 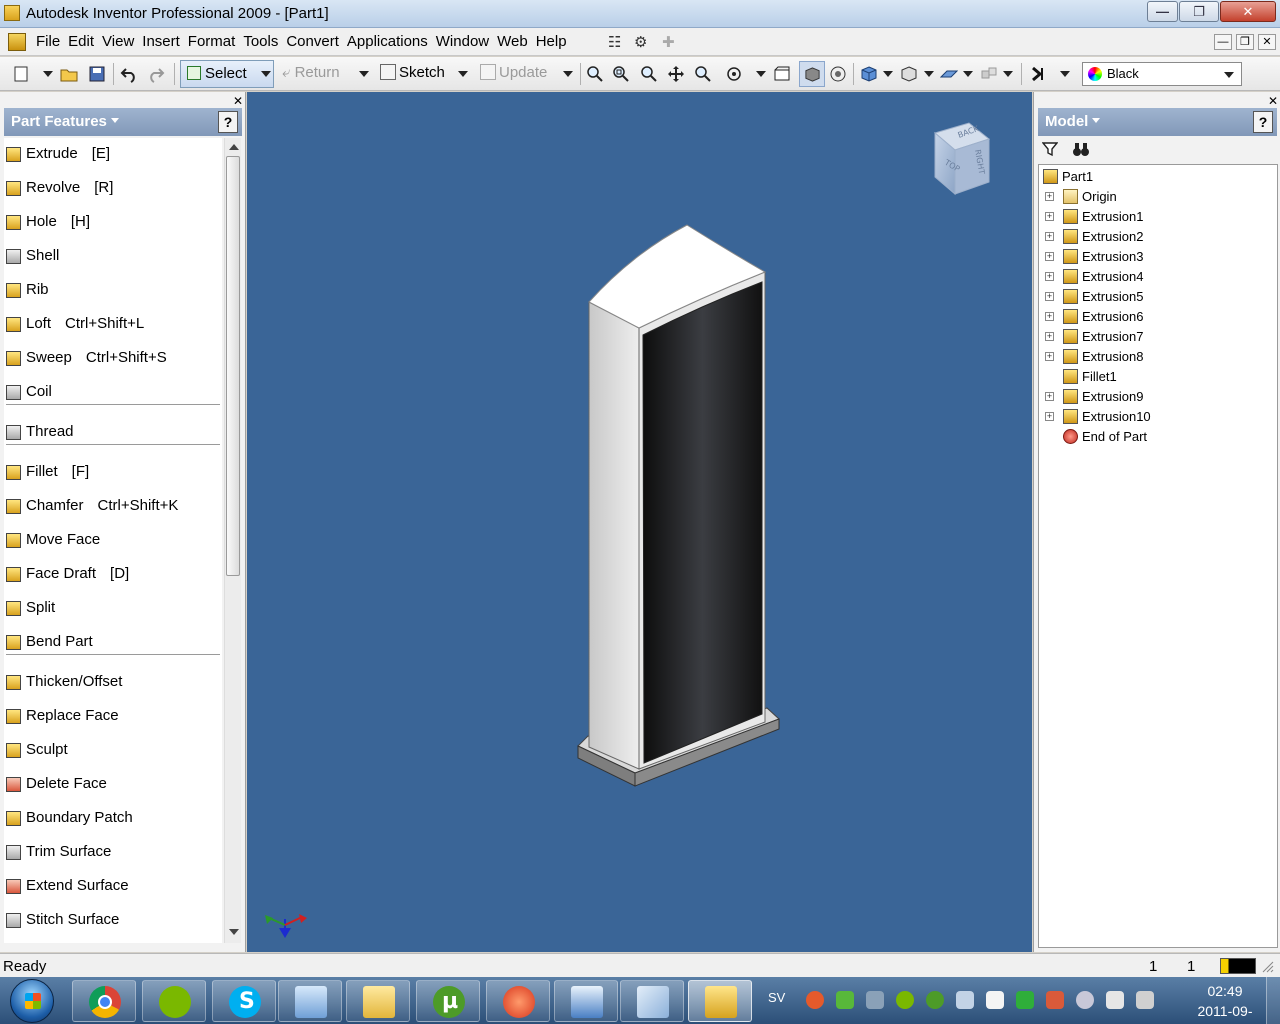 I want to click on feature-chamfer: Chamfer Ctrl+Shift+K, so click(x=113, y=506).